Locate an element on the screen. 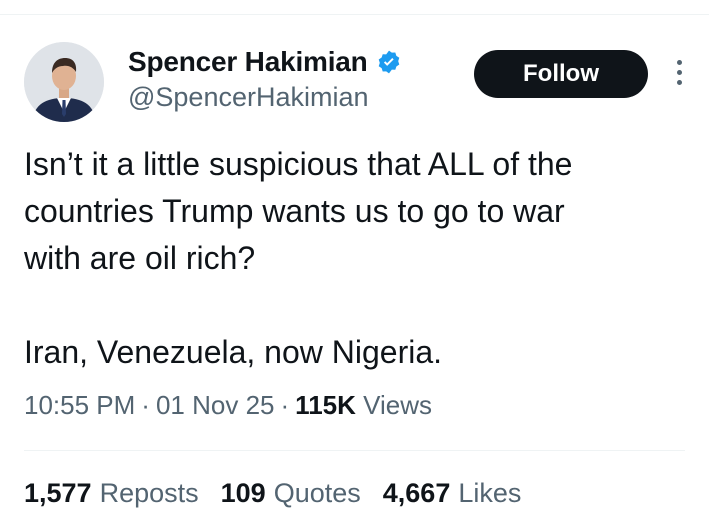 The height and width of the screenshot is (532, 709). views-count: 115K is located at coordinates (325, 405).